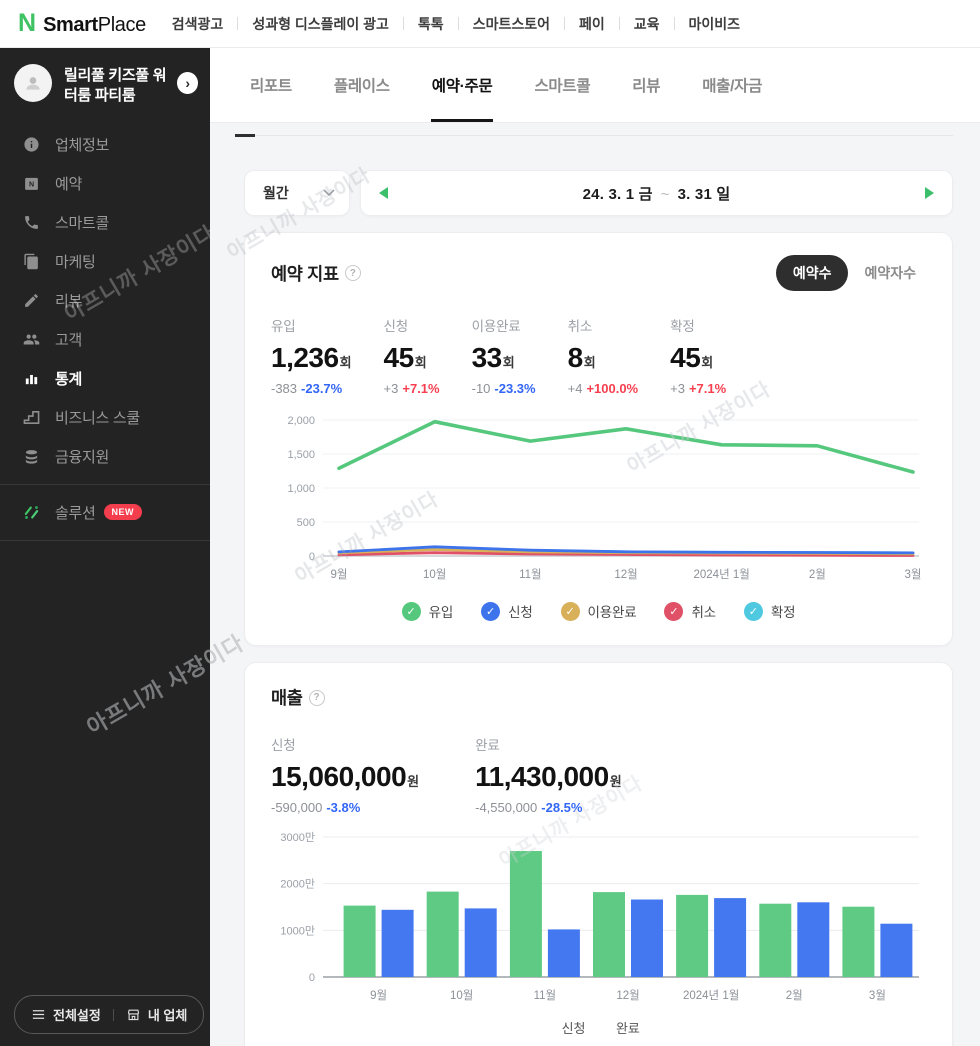  I want to click on sidebar-item-business-school: 비즈니스 스쿨, so click(105, 417).